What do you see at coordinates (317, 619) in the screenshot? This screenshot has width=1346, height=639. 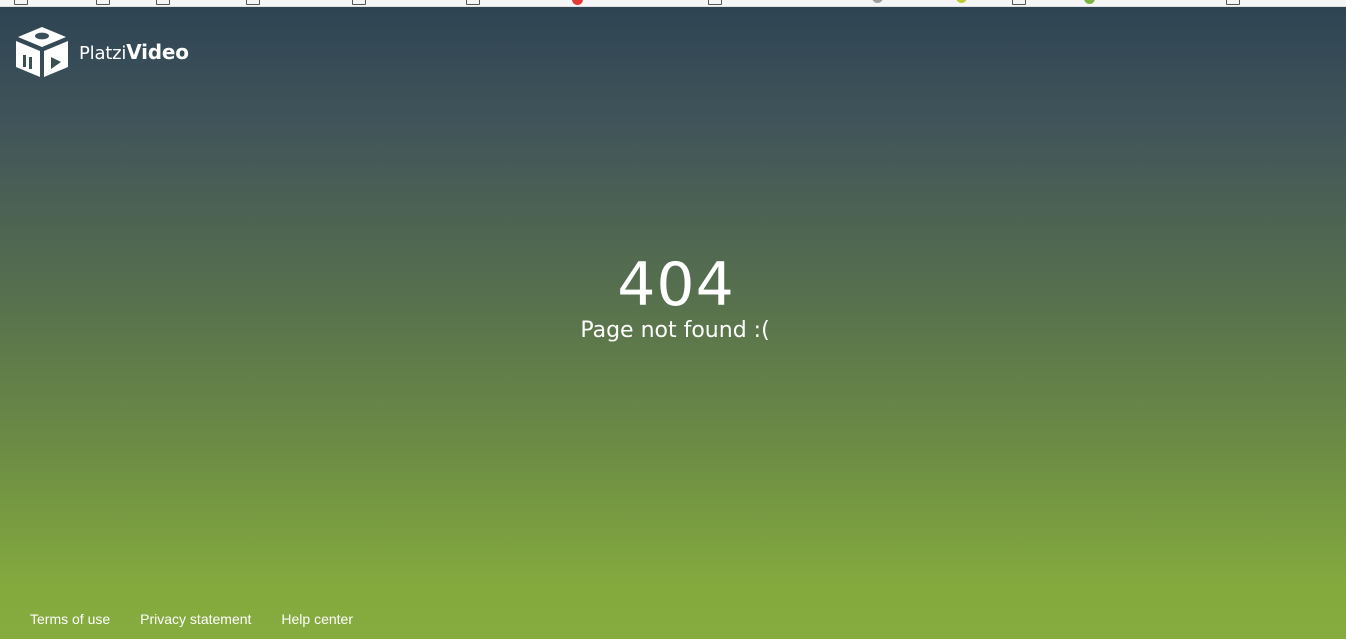 I see `footer-link-help: Help center` at bounding box center [317, 619].